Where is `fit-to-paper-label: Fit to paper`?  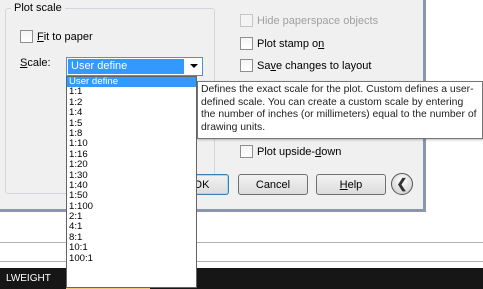 fit-to-paper-label: Fit to paper is located at coordinates (65, 36).